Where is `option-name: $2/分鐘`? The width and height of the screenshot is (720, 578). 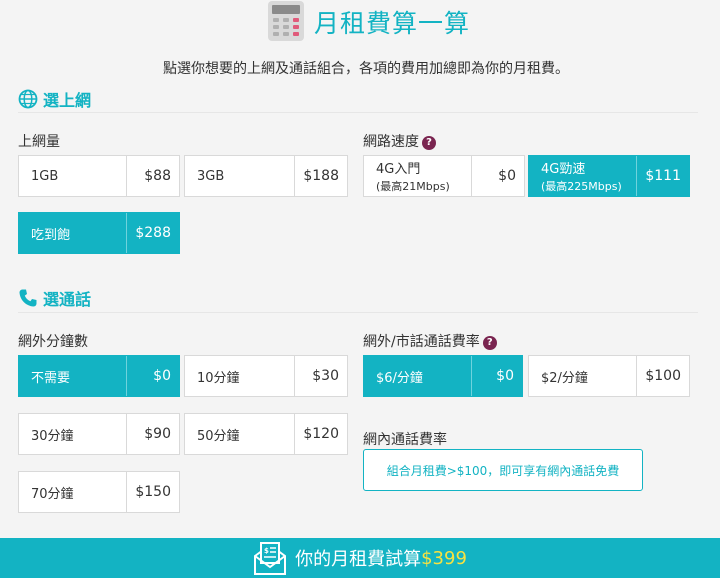
option-name: $2/分鐘 is located at coordinates (564, 378).